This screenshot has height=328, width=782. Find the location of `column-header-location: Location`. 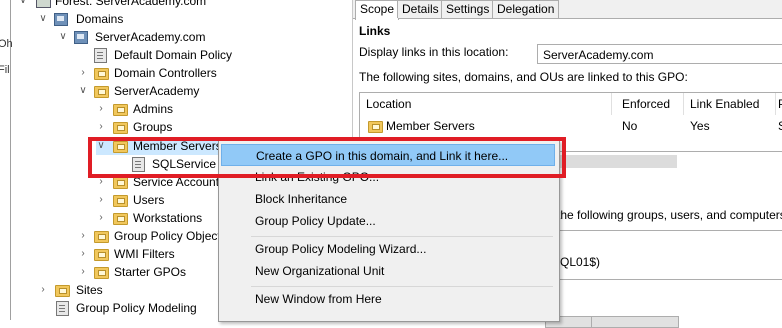

column-header-location: Location is located at coordinates (486, 104).